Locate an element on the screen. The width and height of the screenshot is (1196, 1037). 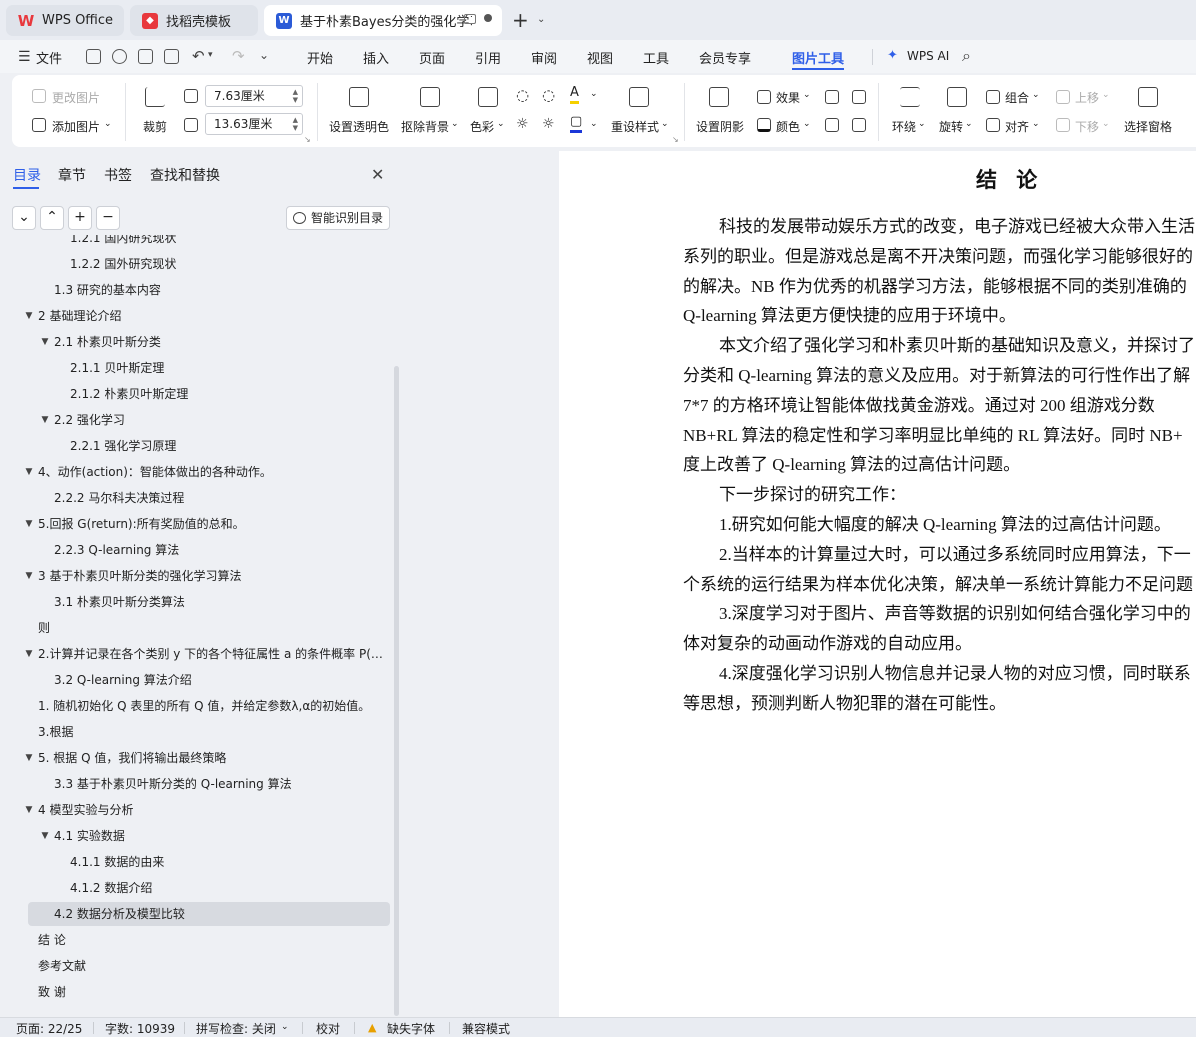
height-input: 13.63厘米 ▲ ▼ is located at coordinates (254, 124).